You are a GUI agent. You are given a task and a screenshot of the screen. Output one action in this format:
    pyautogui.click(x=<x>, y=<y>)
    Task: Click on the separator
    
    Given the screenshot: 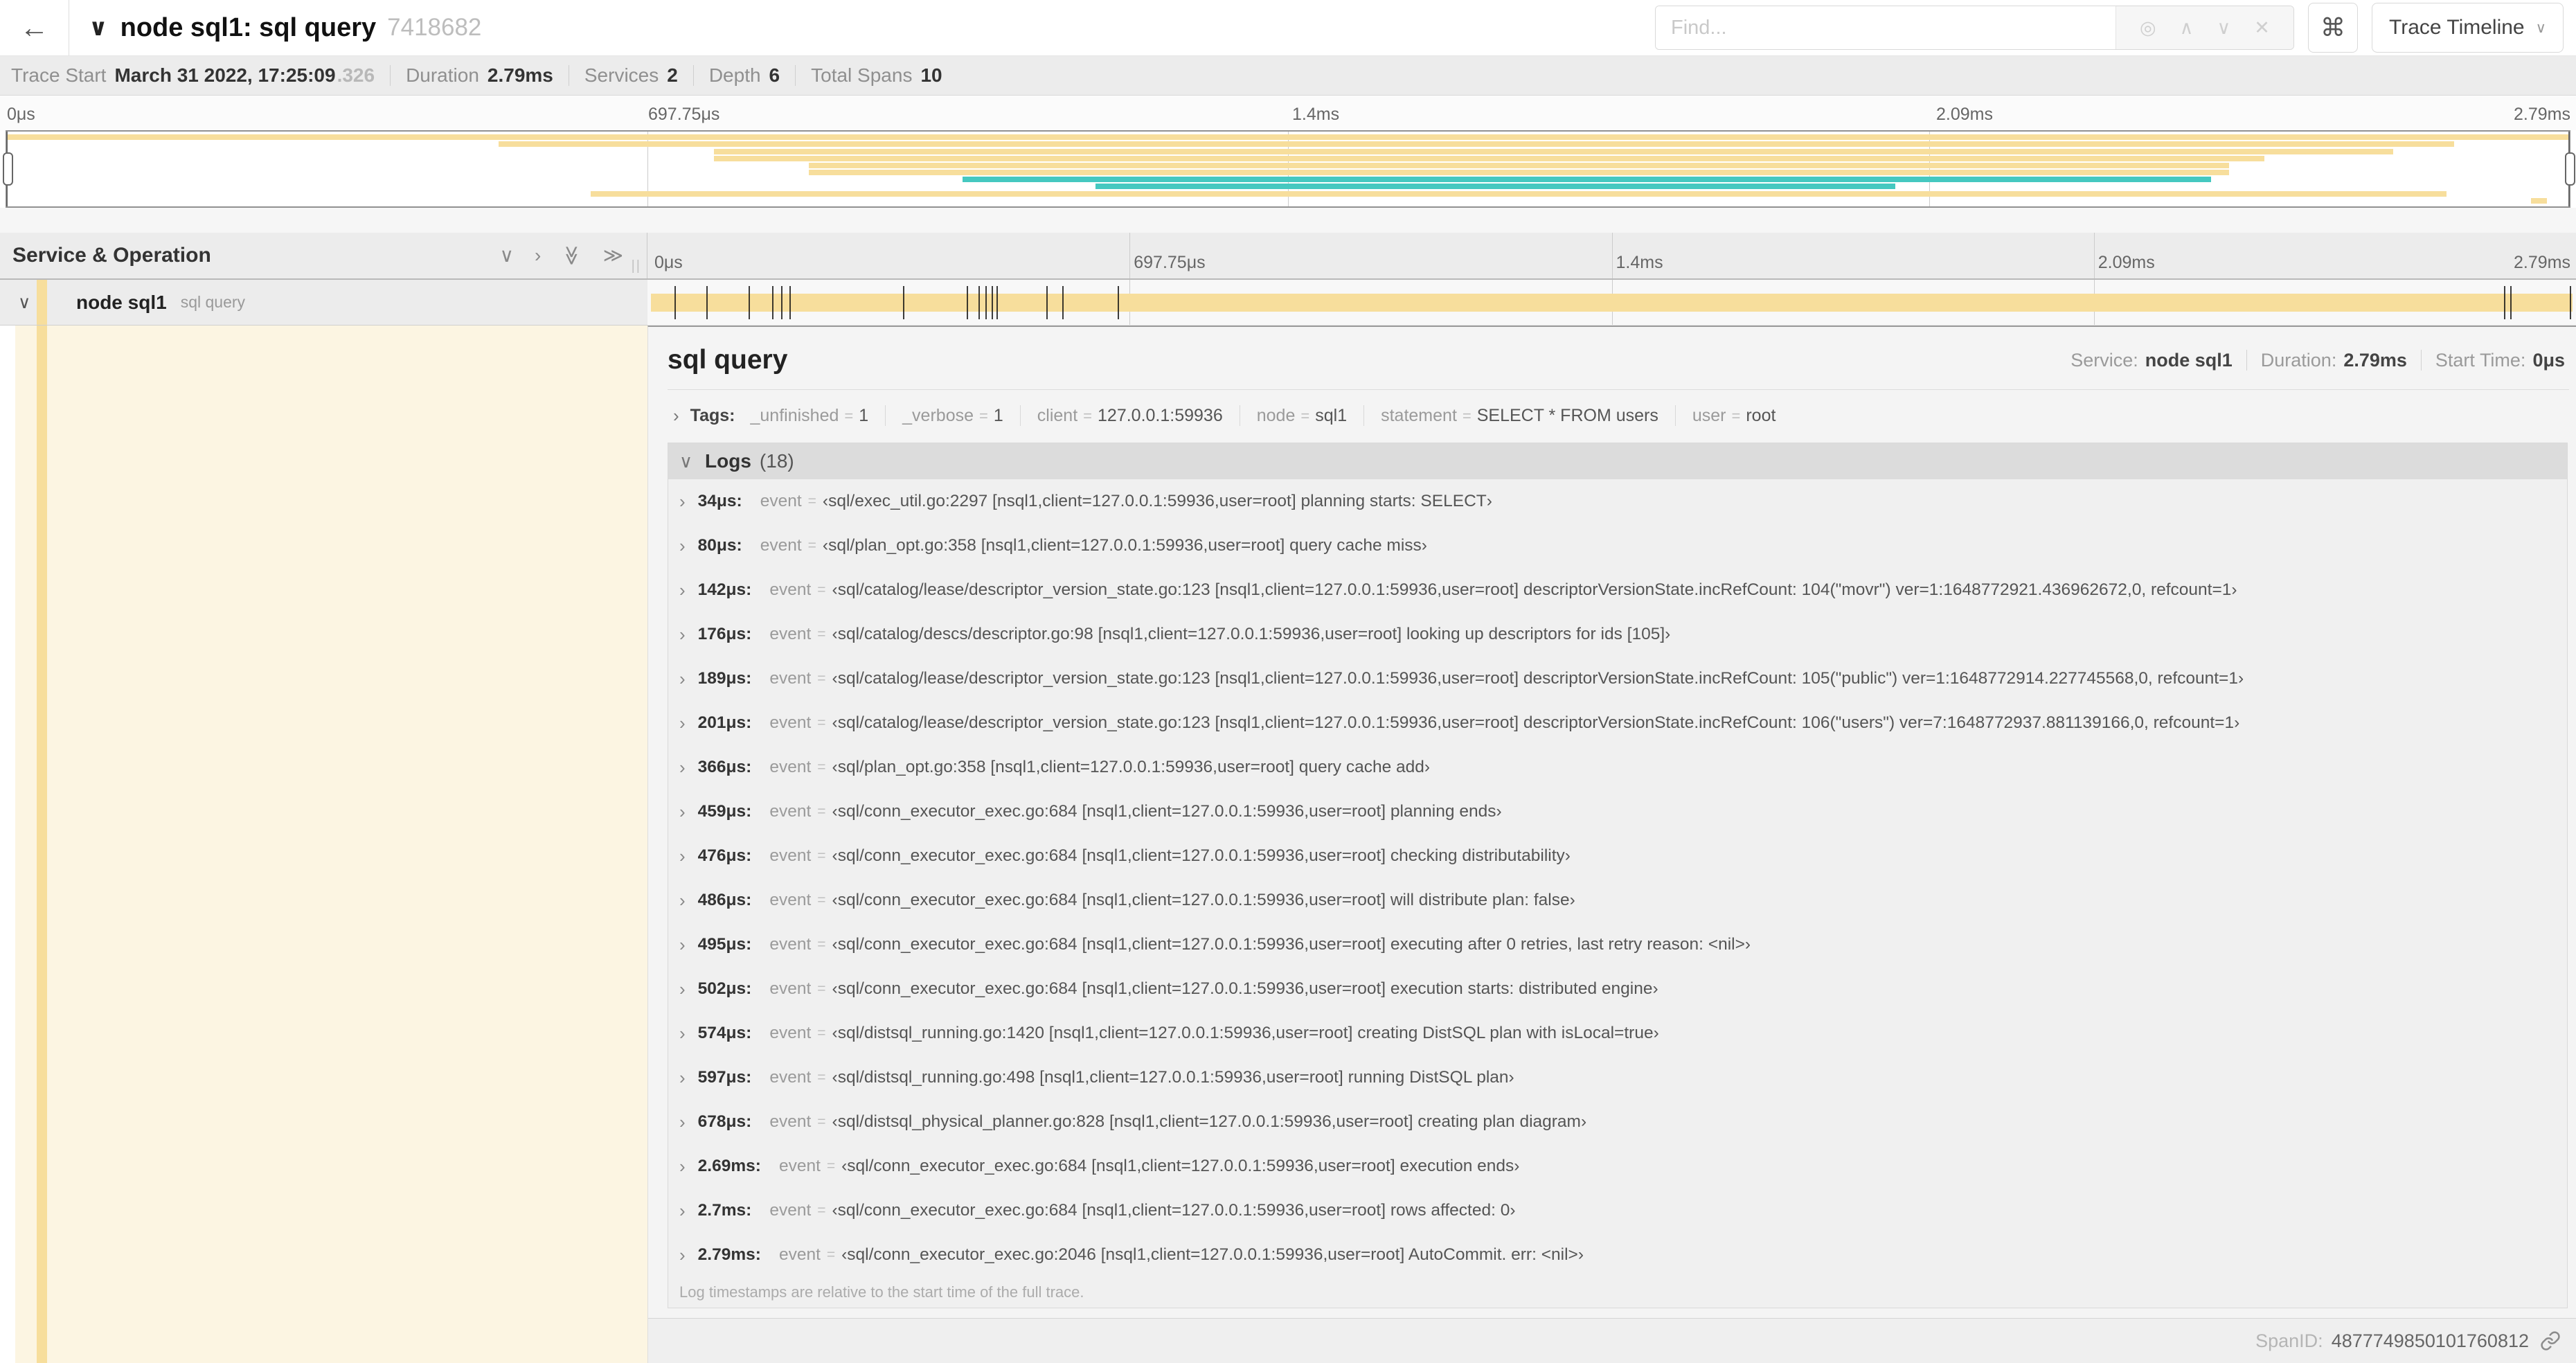 What is the action you would take?
    pyautogui.click(x=390, y=76)
    